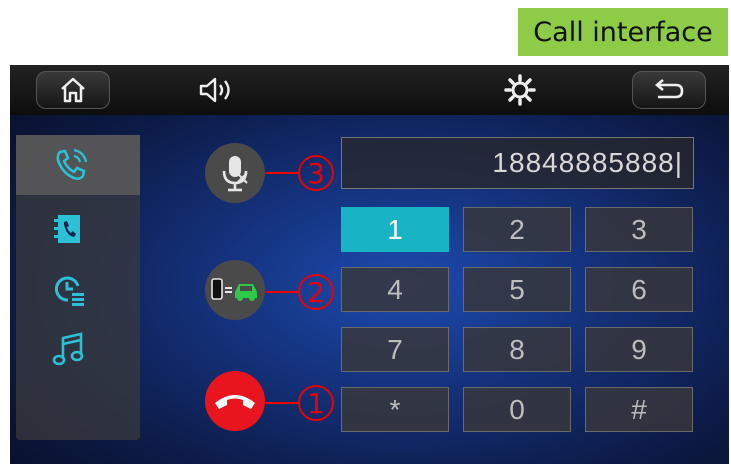  What do you see at coordinates (316, 403) in the screenshot?
I see `callout-1: 1` at bounding box center [316, 403].